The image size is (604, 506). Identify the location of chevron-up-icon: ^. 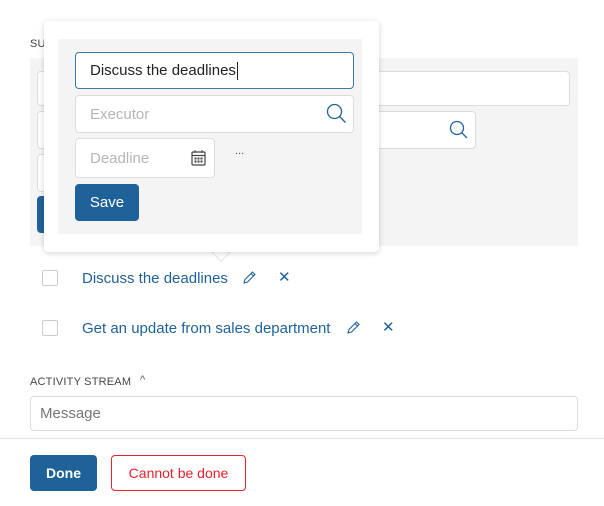
(142, 380).